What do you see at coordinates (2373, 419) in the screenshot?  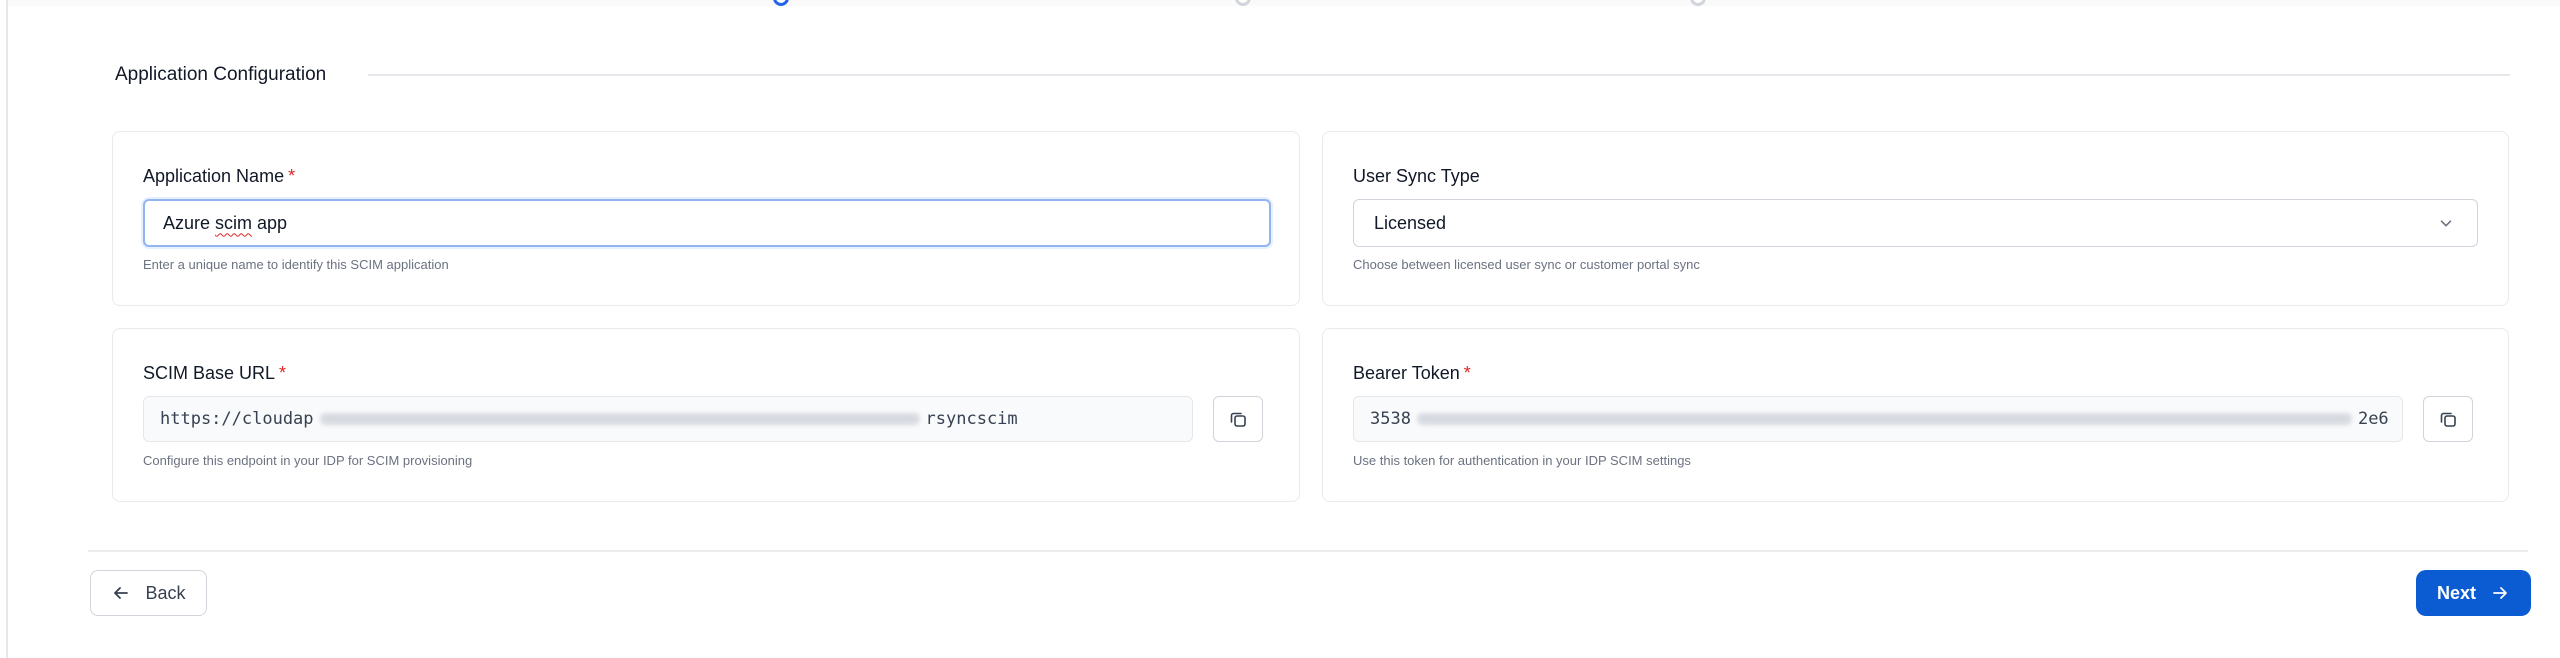 I see `bearer-token-value-end: 2e6` at bounding box center [2373, 419].